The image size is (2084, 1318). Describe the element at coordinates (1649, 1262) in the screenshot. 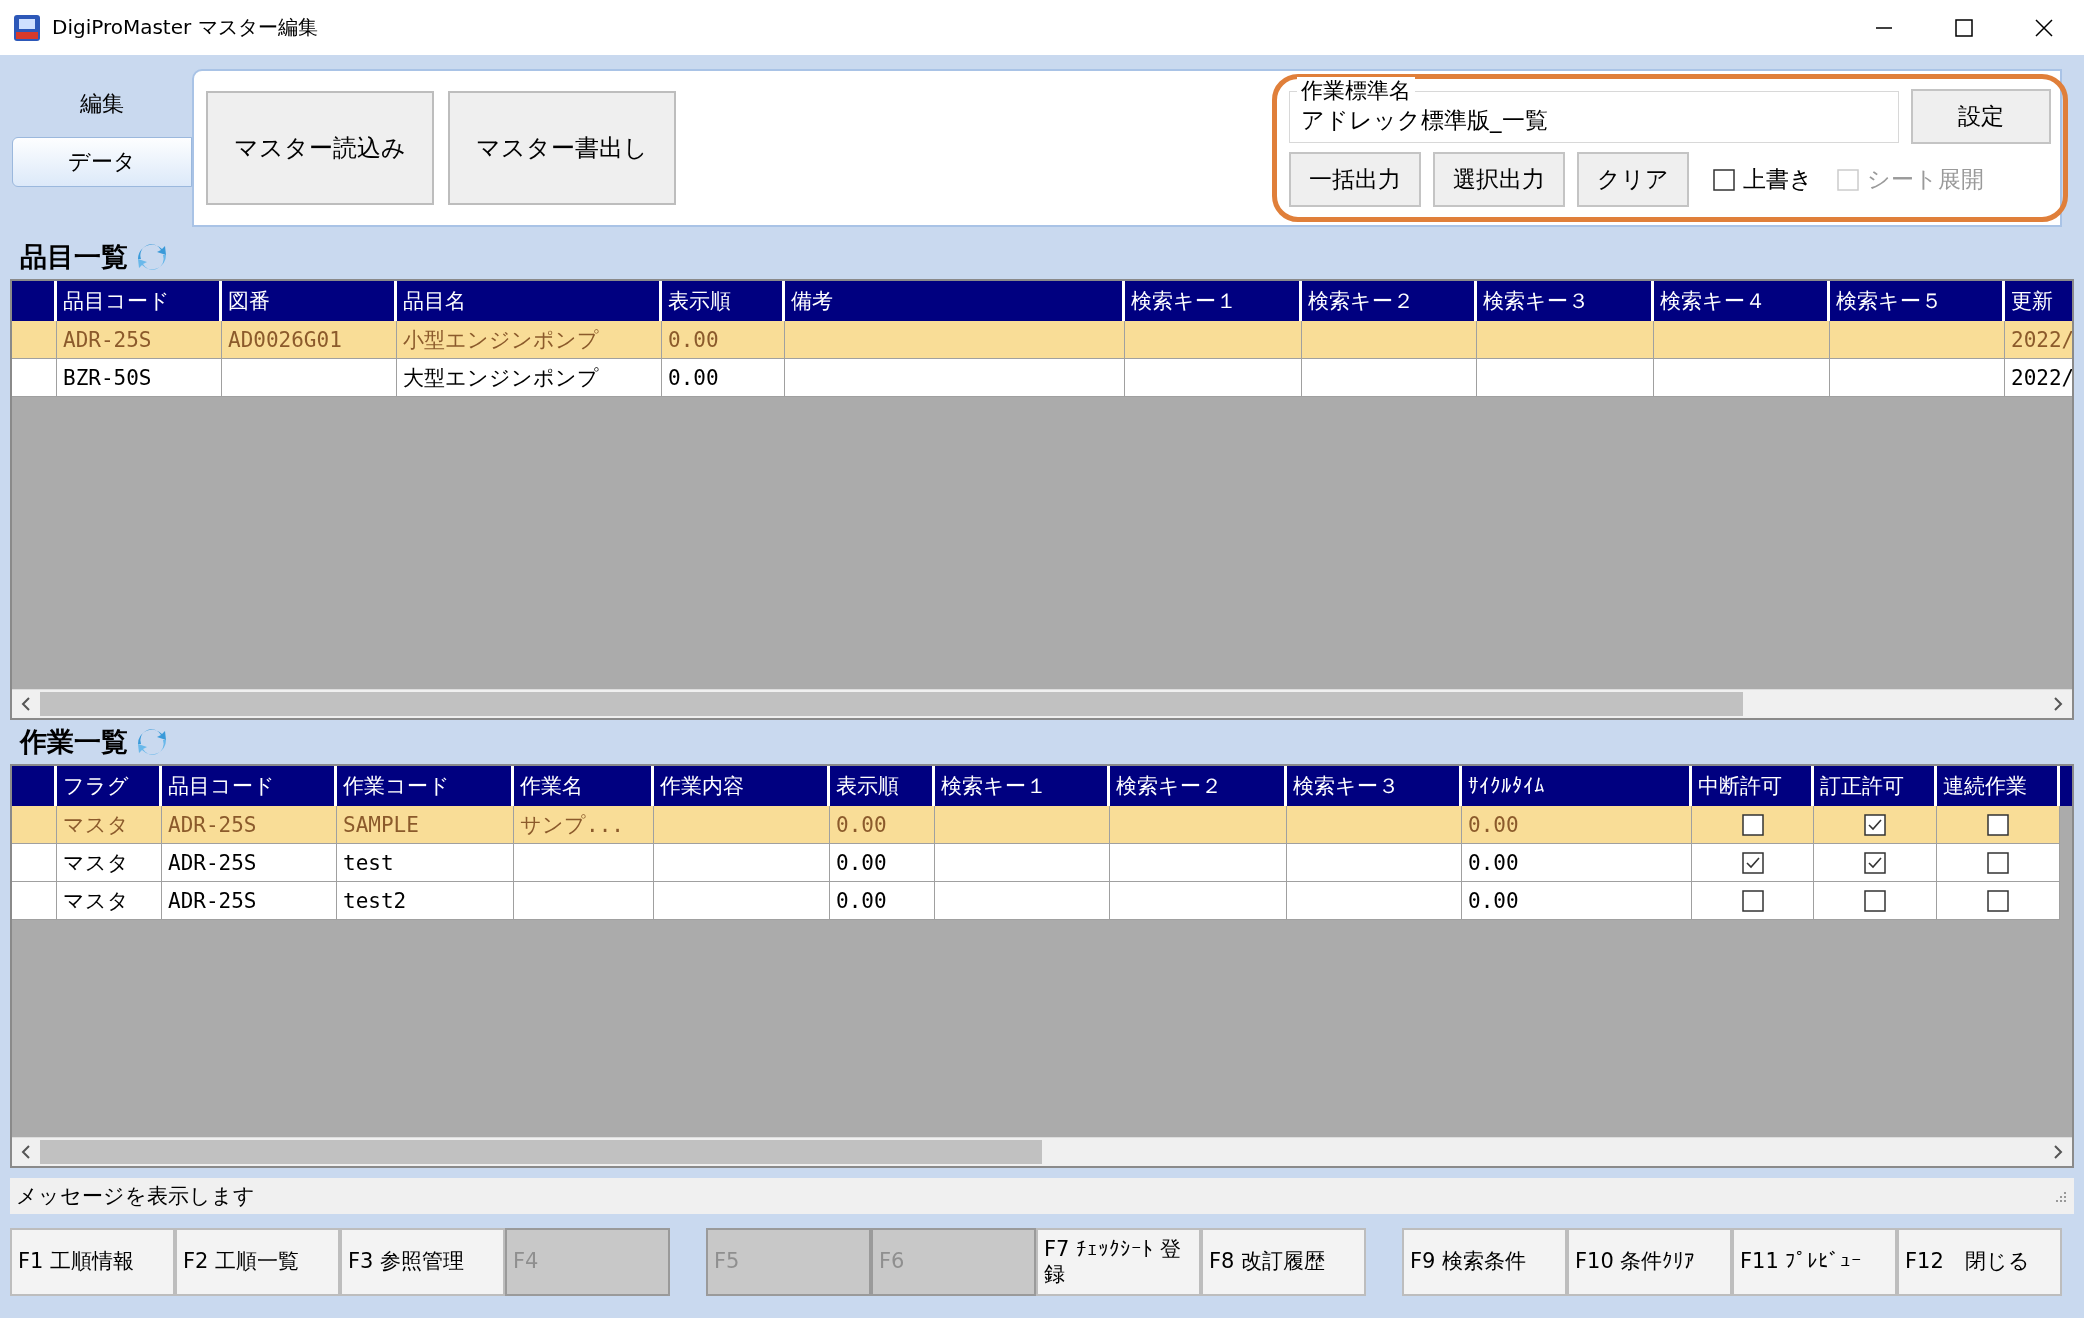

I see `function-key-button: F10 条件ｸﾘｱ` at that location.